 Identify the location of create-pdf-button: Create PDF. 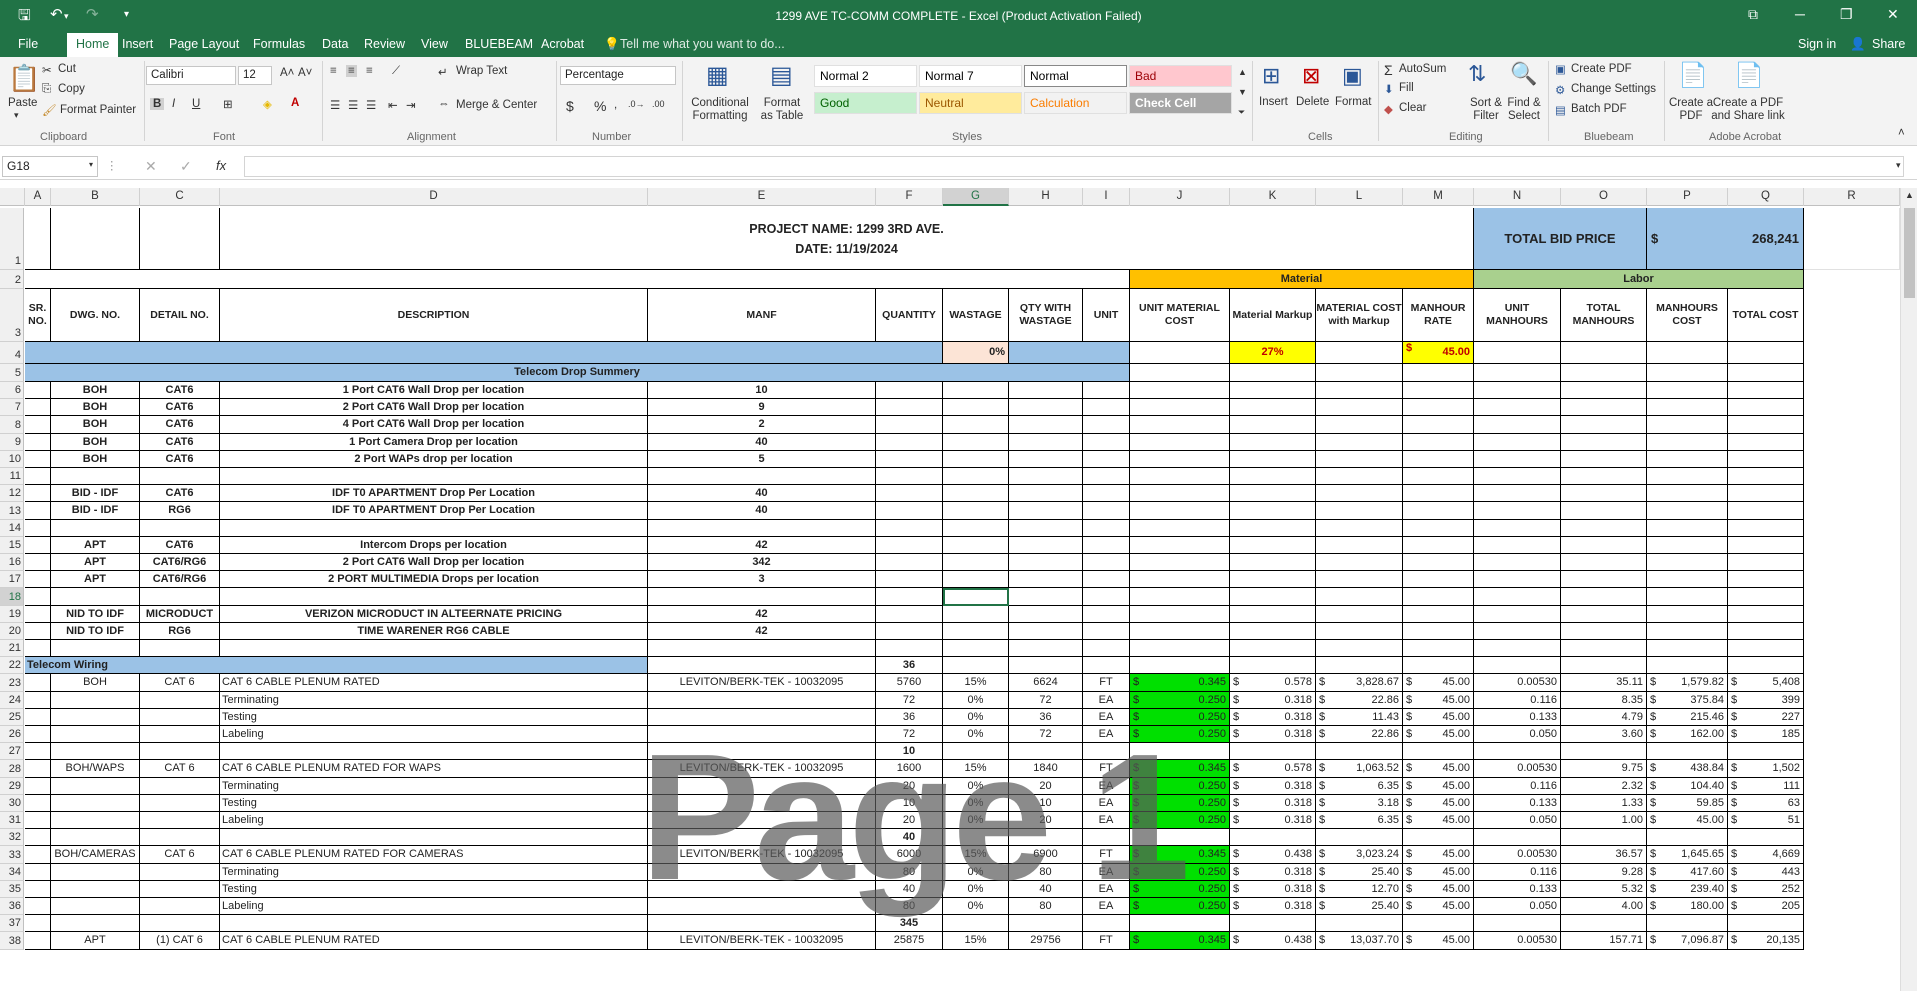
(1601, 69).